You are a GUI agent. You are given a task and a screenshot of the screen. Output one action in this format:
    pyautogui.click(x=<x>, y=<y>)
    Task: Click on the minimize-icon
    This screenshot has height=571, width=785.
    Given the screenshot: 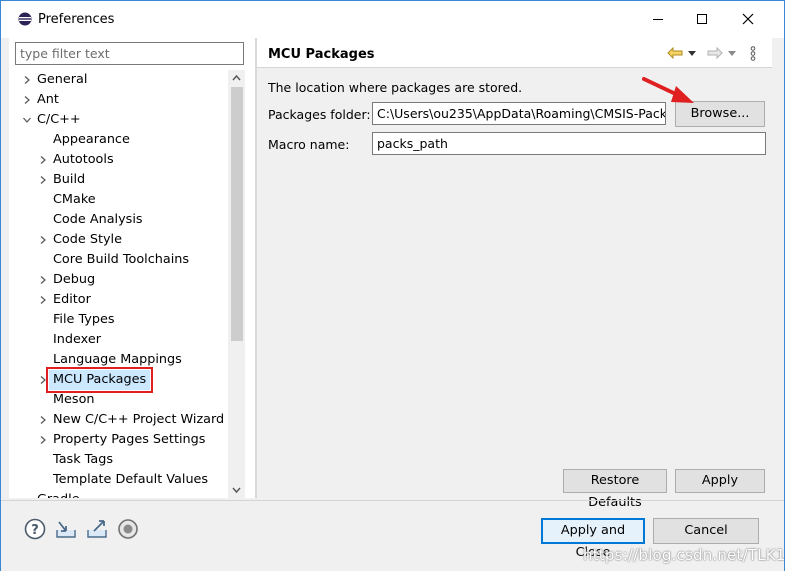 What is the action you would take?
    pyautogui.click(x=658, y=19)
    